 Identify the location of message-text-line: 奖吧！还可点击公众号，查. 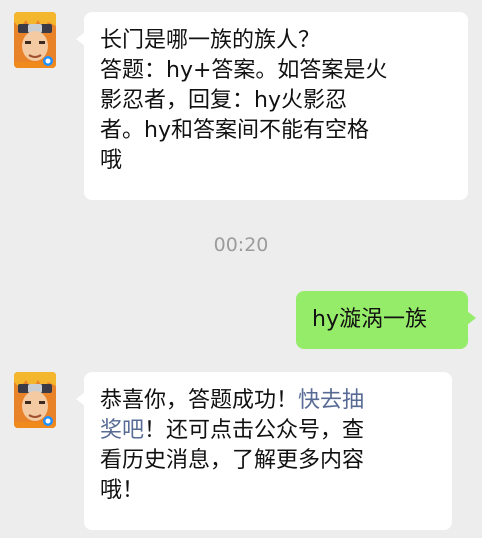
(269, 431).